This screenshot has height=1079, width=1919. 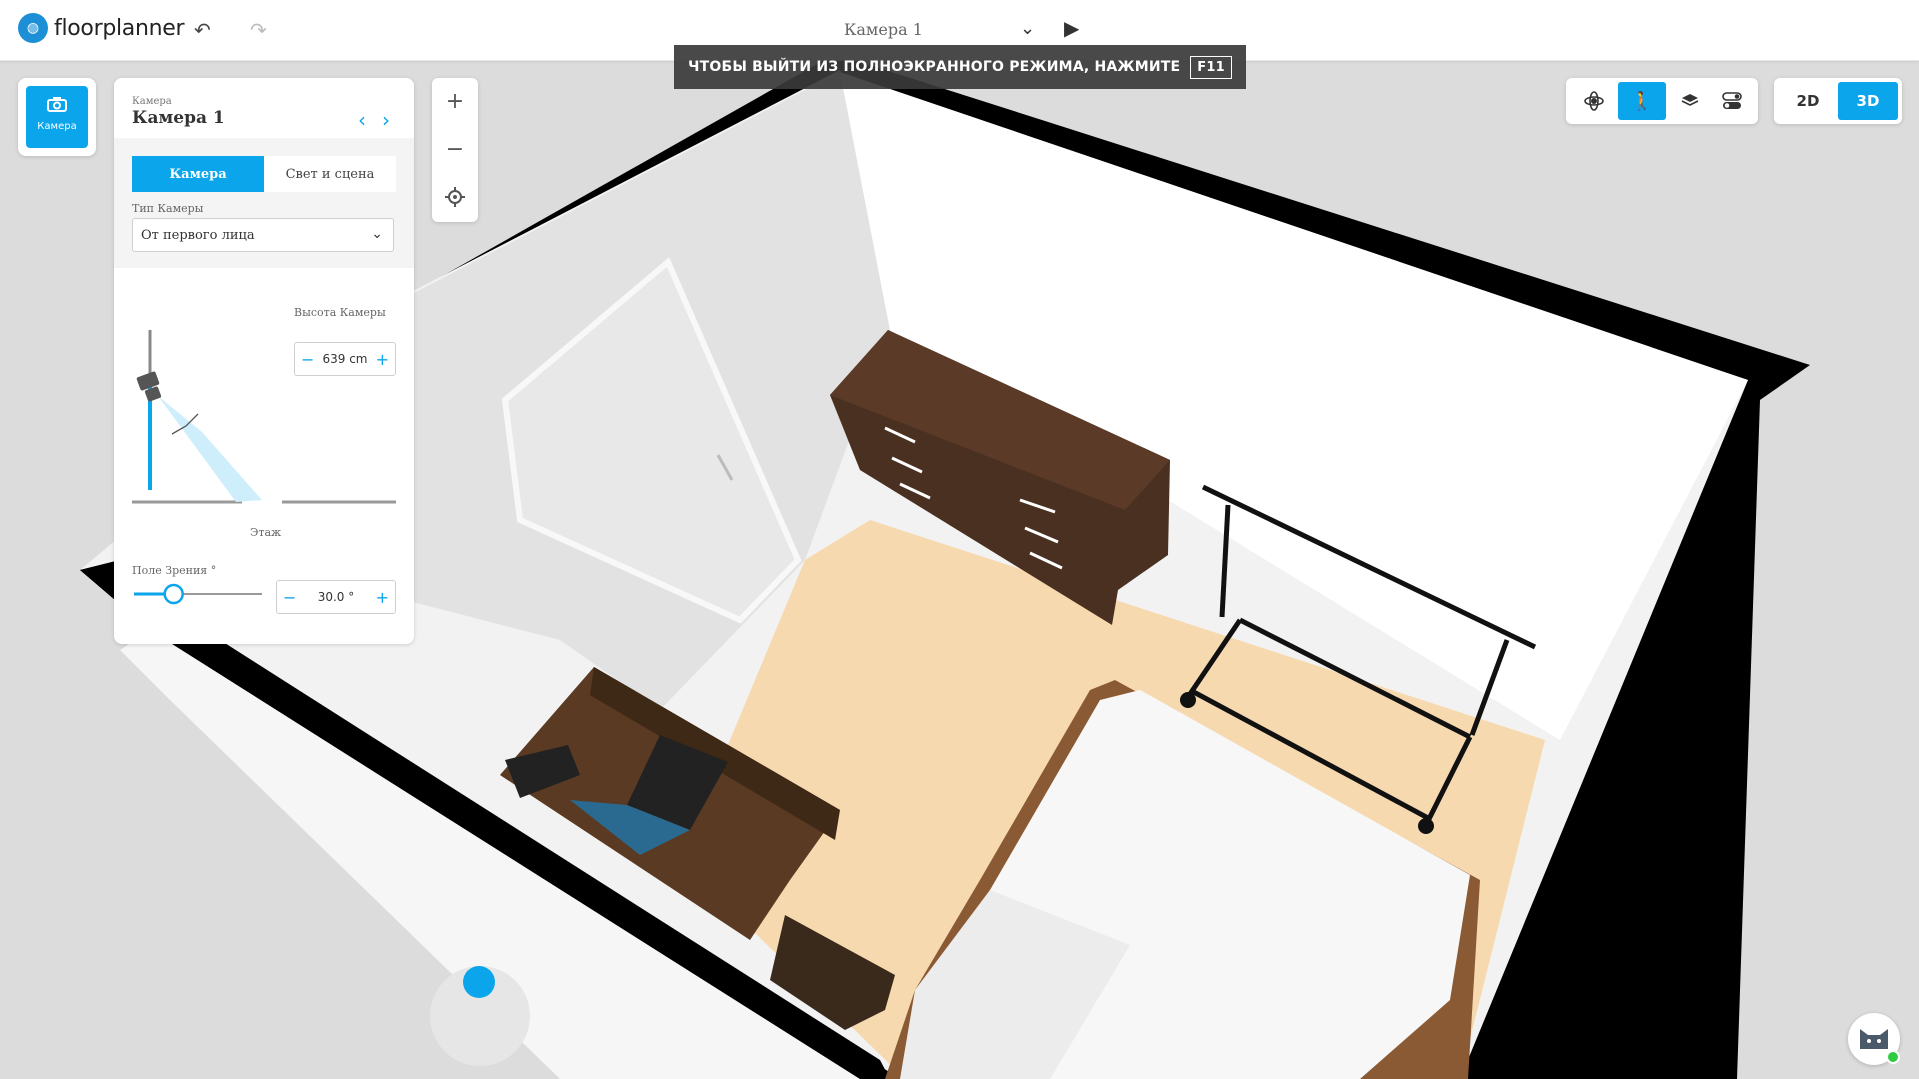 What do you see at coordinates (119, 28) in the screenshot?
I see `logo-text: floorplanner` at bounding box center [119, 28].